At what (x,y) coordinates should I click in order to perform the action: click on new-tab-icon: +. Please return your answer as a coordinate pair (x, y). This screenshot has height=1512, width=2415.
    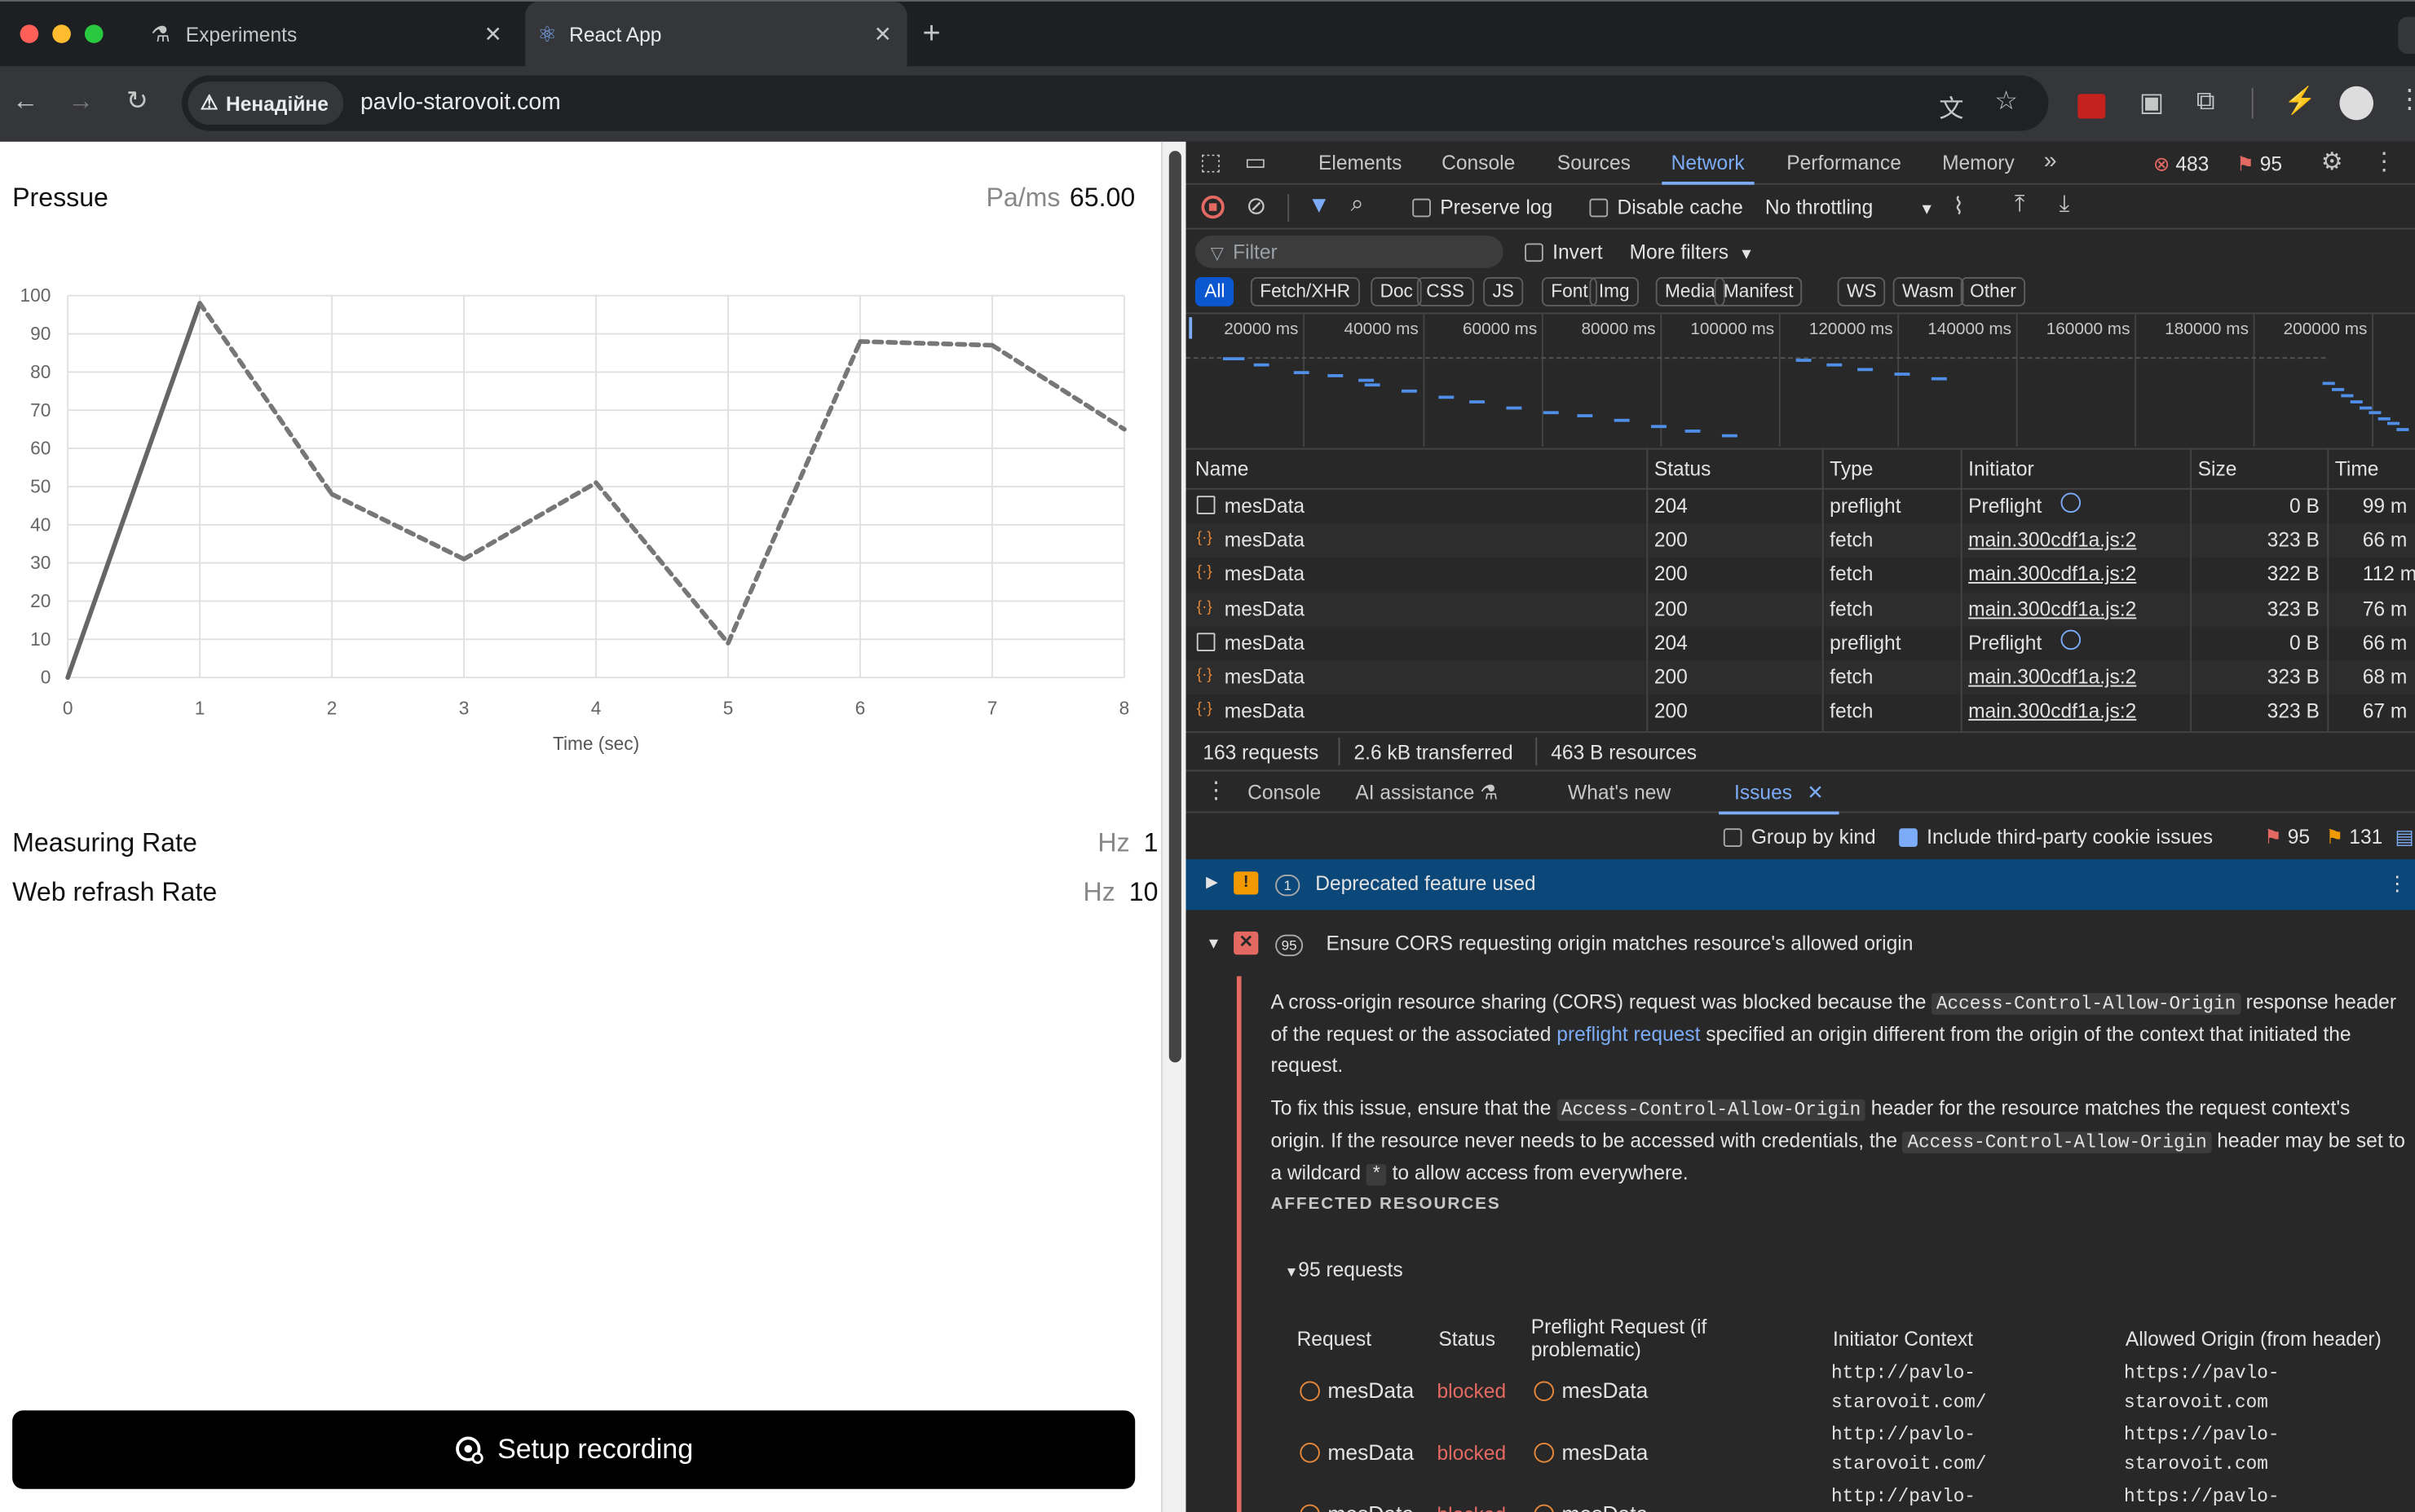
    Looking at the image, I should click on (932, 34).